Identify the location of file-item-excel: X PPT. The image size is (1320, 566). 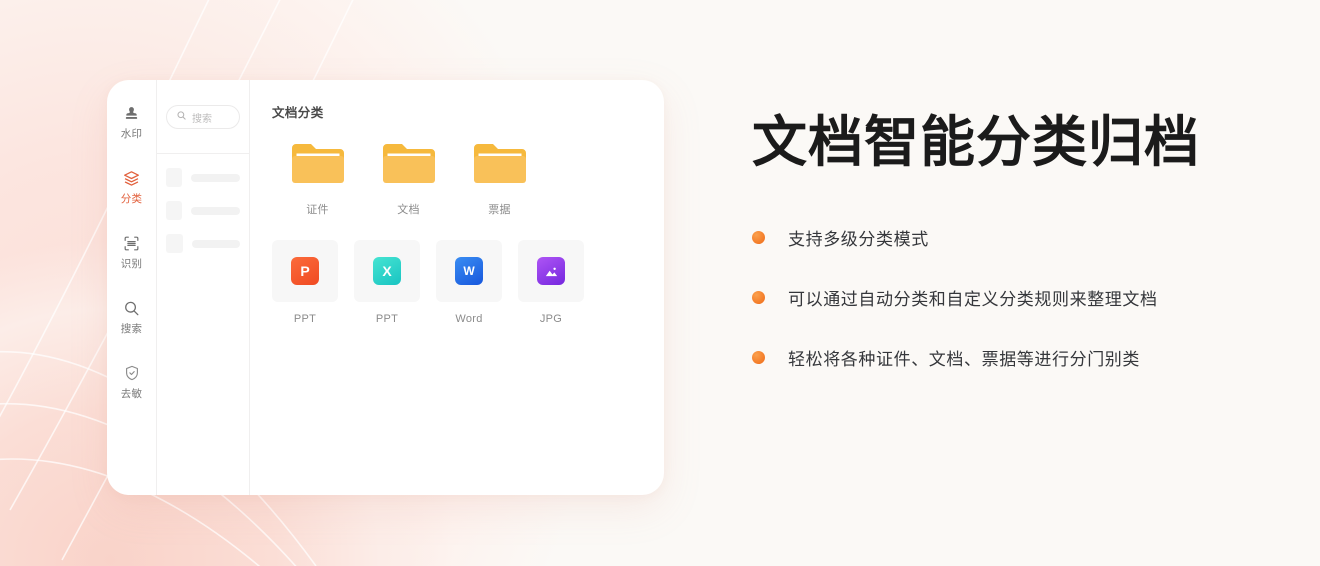
(387, 282).